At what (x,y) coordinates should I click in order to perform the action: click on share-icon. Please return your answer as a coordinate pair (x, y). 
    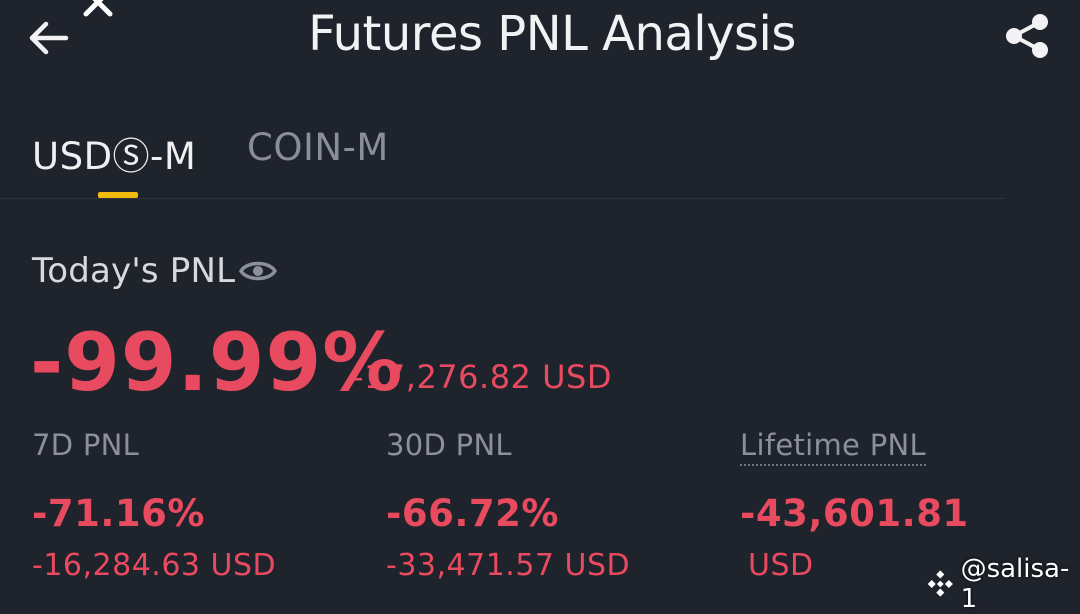
    Looking at the image, I should click on (1028, 36).